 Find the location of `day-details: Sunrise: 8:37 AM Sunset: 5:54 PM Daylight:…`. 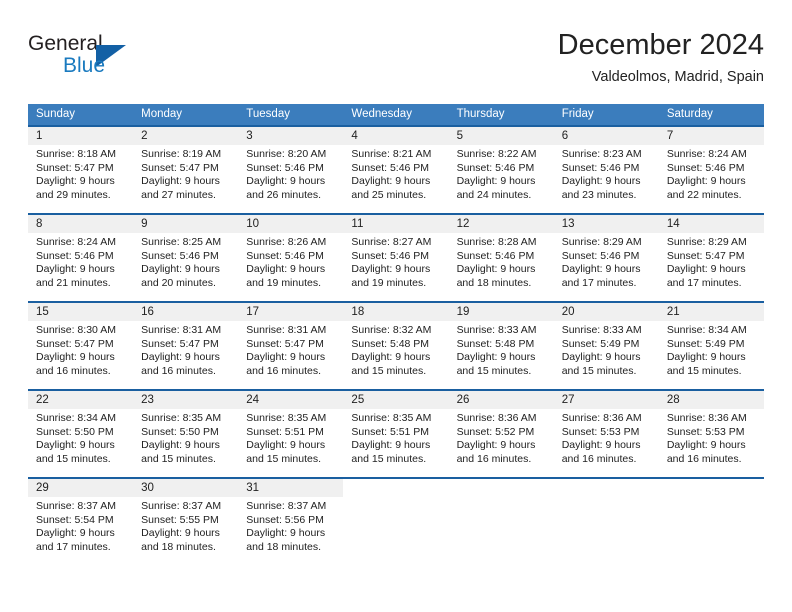

day-details: Sunrise: 8:37 AM Sunset: 5:54 PM Daylight:… is located at coordinates (80, 525).